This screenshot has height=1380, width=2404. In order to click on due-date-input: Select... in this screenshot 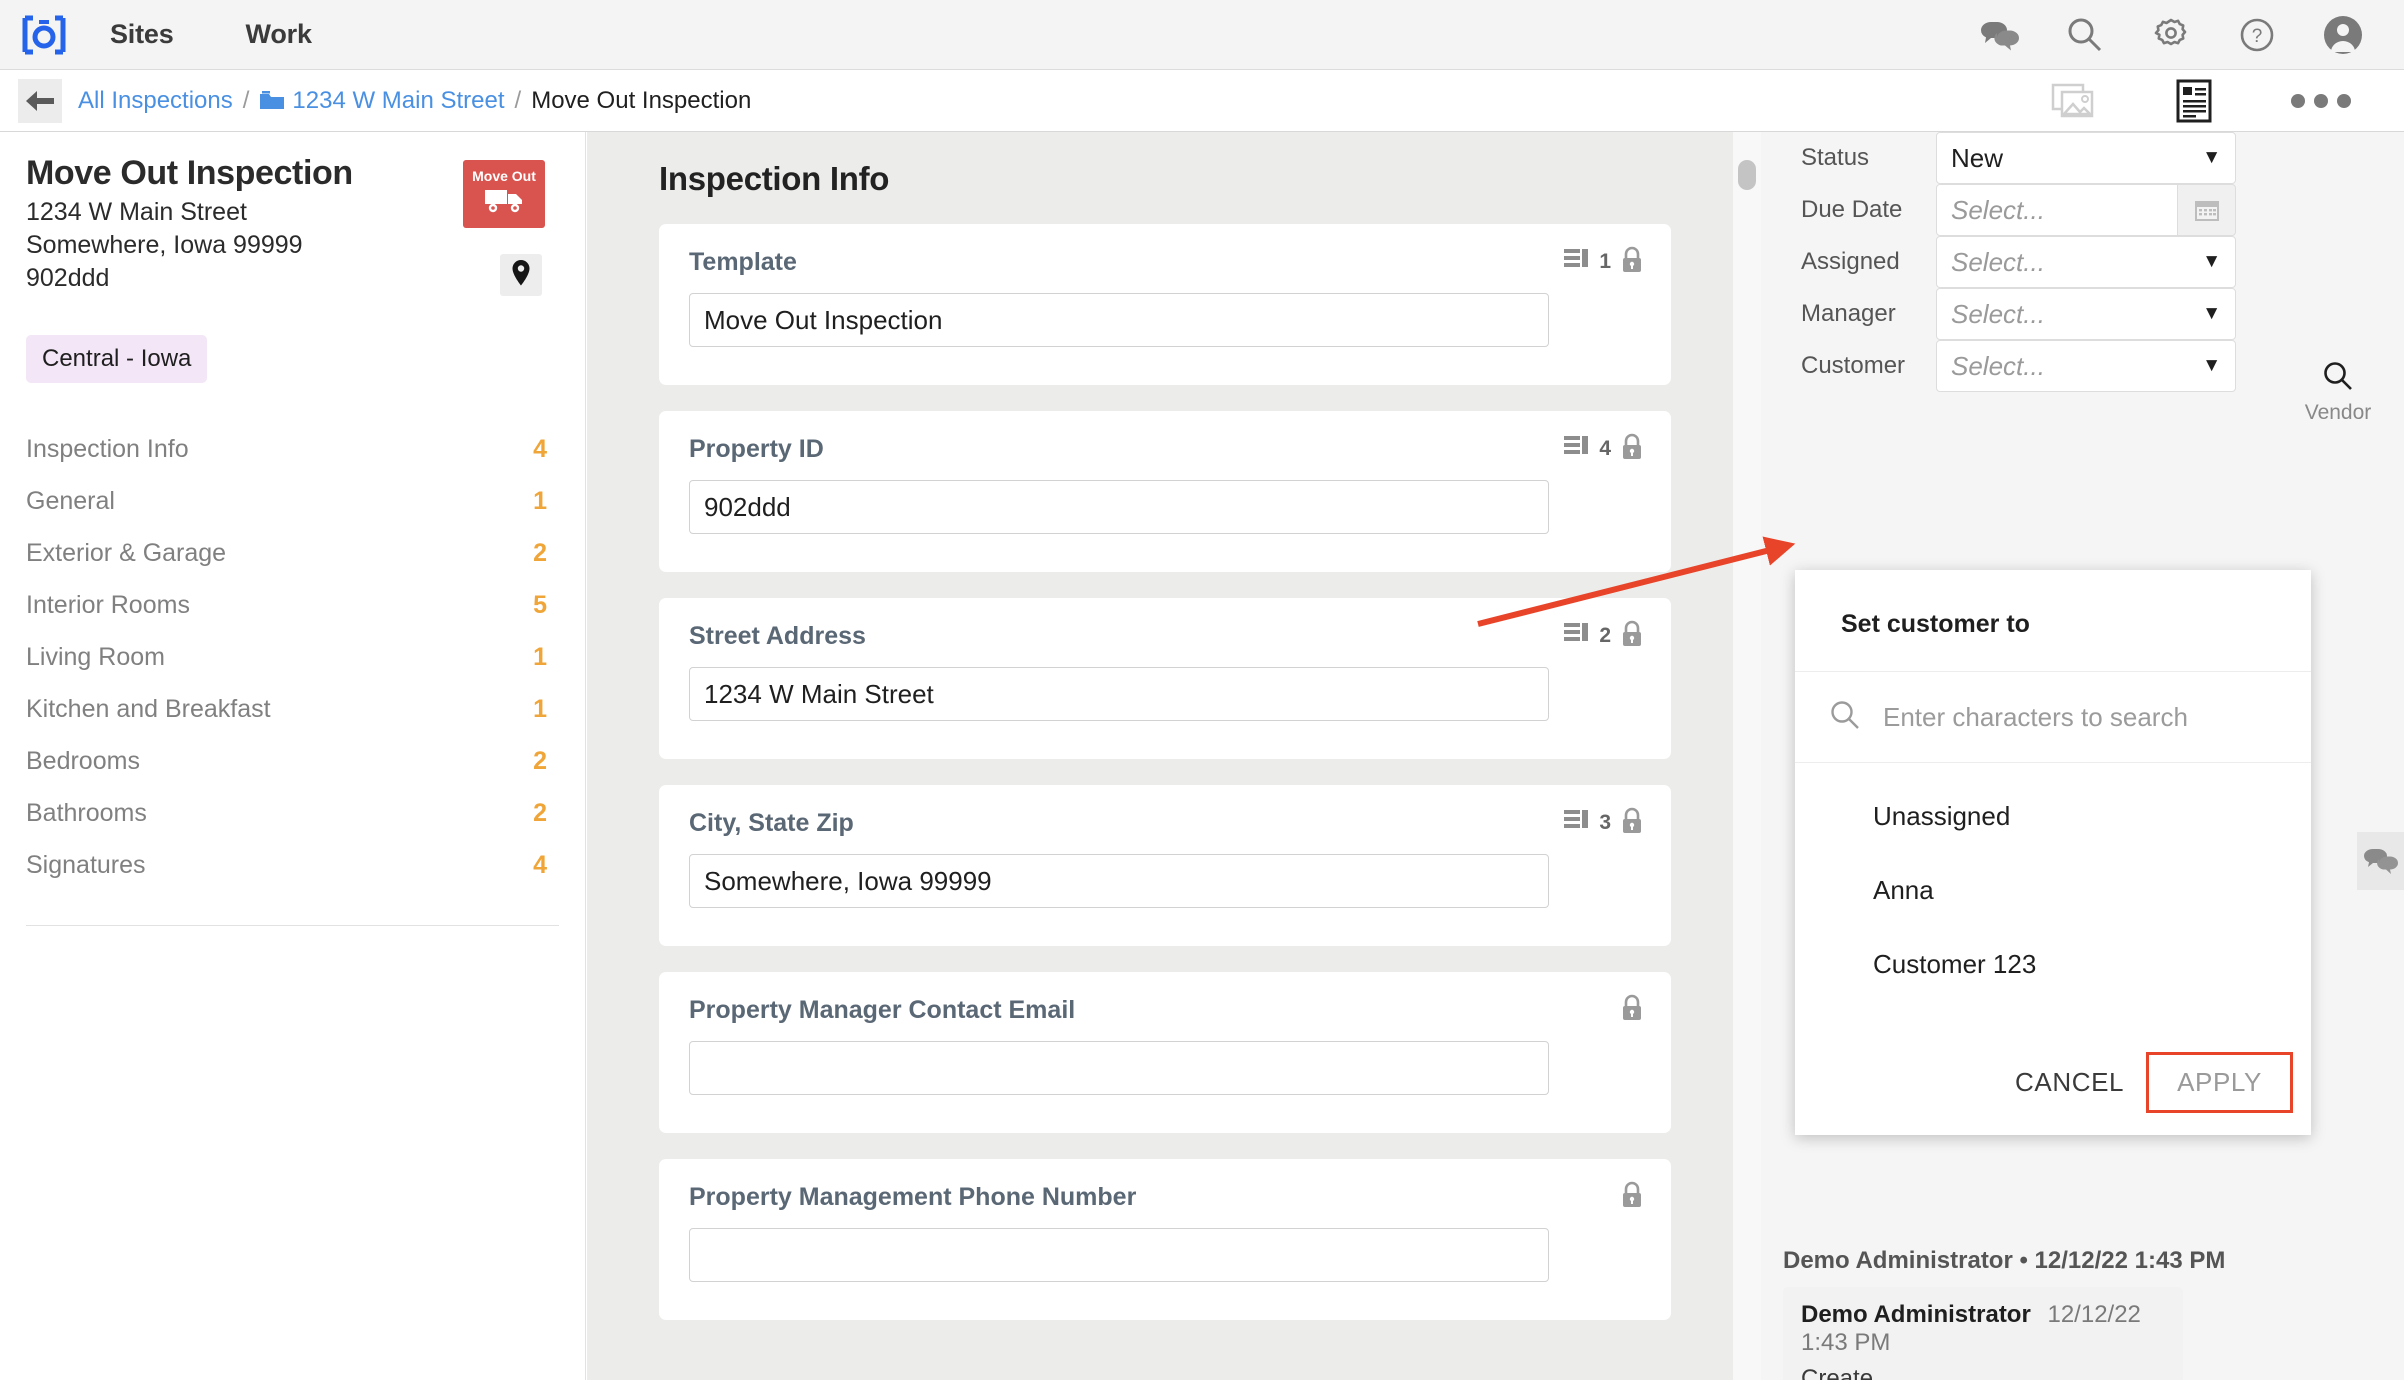, I will do `click(2057, 210)`.